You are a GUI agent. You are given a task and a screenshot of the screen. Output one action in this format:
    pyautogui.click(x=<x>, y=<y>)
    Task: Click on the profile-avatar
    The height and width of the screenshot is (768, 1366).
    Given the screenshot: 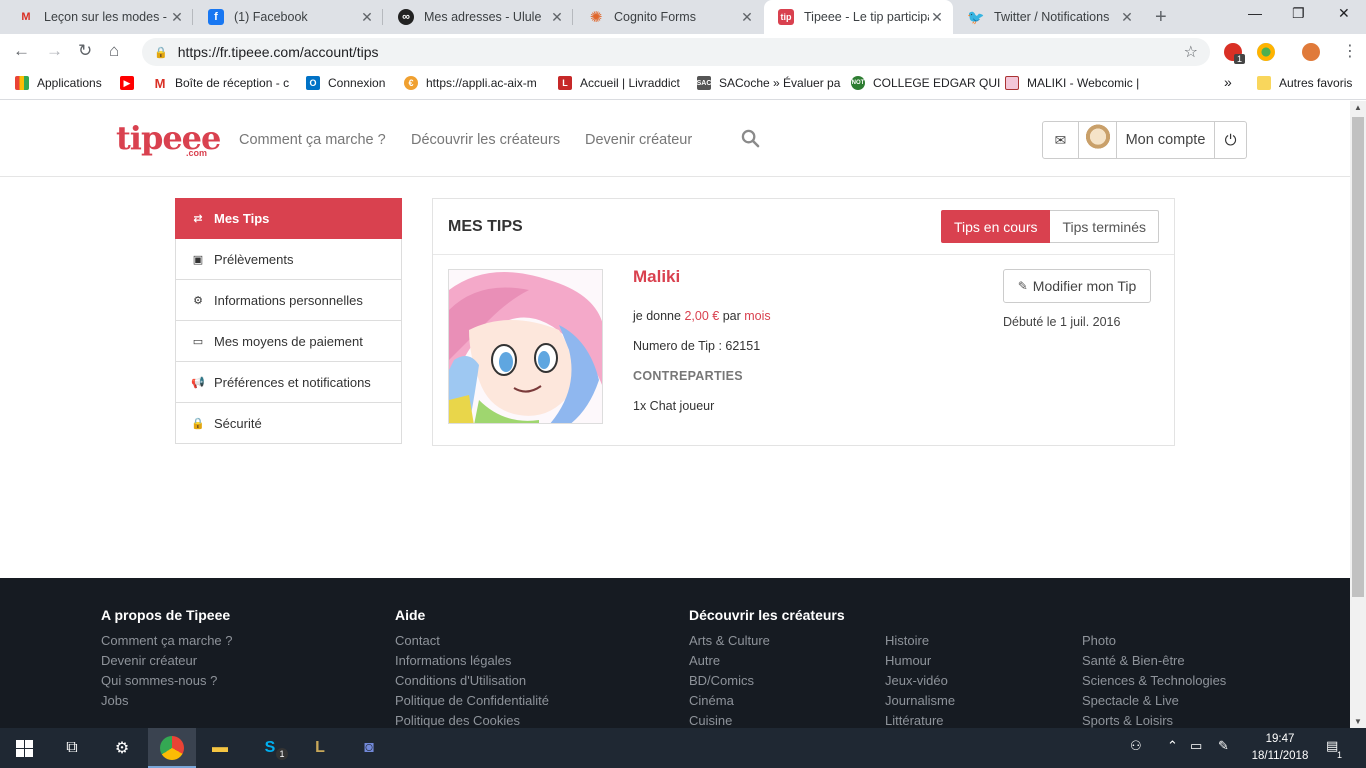 What is the action you would take?
    pyautogui.click(x=1311, y=52)
    